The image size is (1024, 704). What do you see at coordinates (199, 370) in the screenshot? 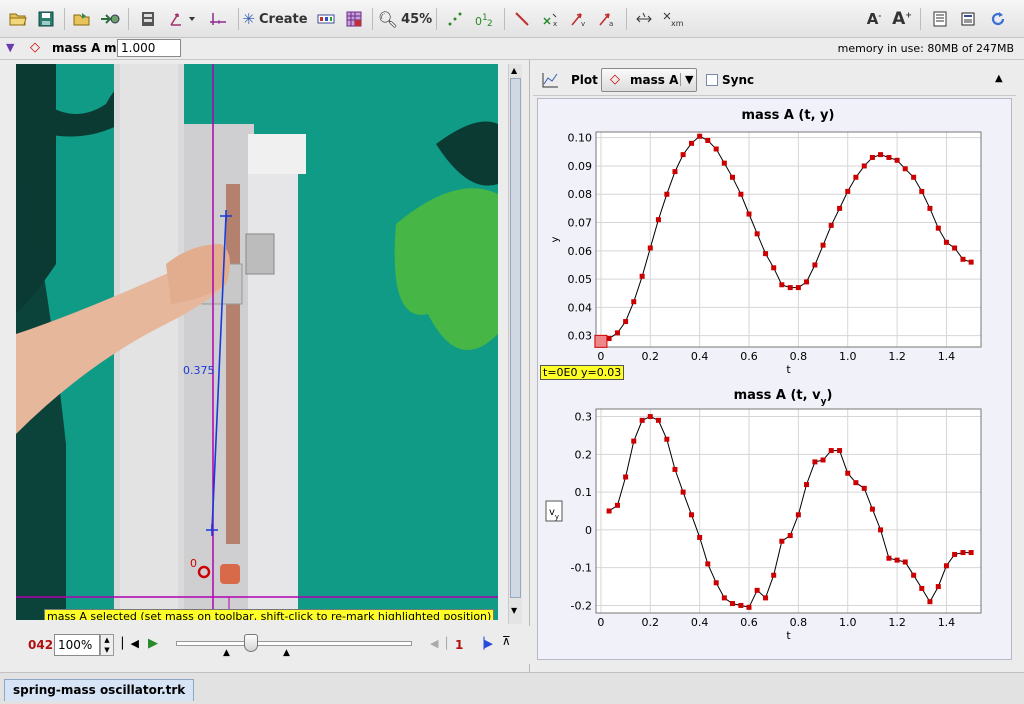
I see `tape-length-readout: 0.375` at bounding box center [199, 370].